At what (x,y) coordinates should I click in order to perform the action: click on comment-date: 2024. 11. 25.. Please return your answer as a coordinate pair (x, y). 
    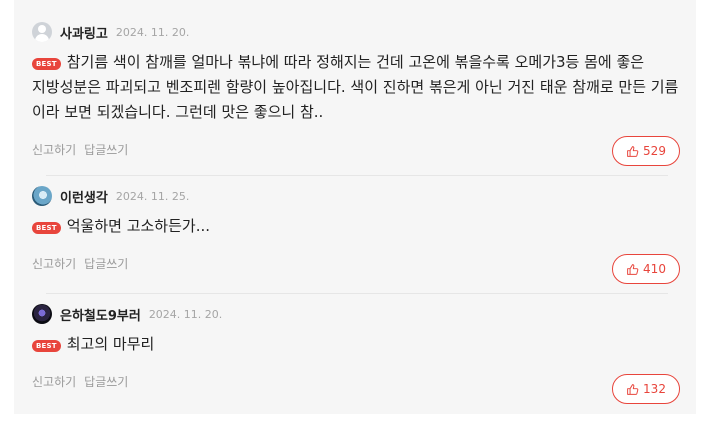
    Looking at the image, I should click on (152, 196).